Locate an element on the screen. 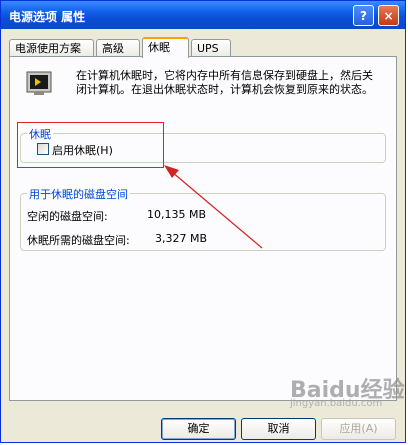 The image size is (408, 445). required-space-label: 休眠所需的磁盘空间: is located at coordinates (78, 240).